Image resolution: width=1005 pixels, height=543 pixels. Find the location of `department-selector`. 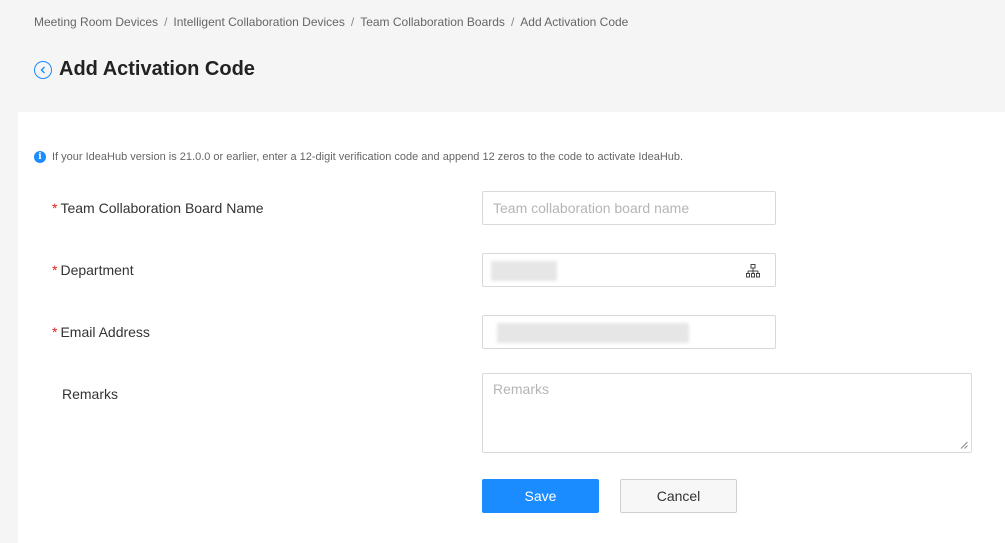

department-selector is located at coordinates (629, 270).